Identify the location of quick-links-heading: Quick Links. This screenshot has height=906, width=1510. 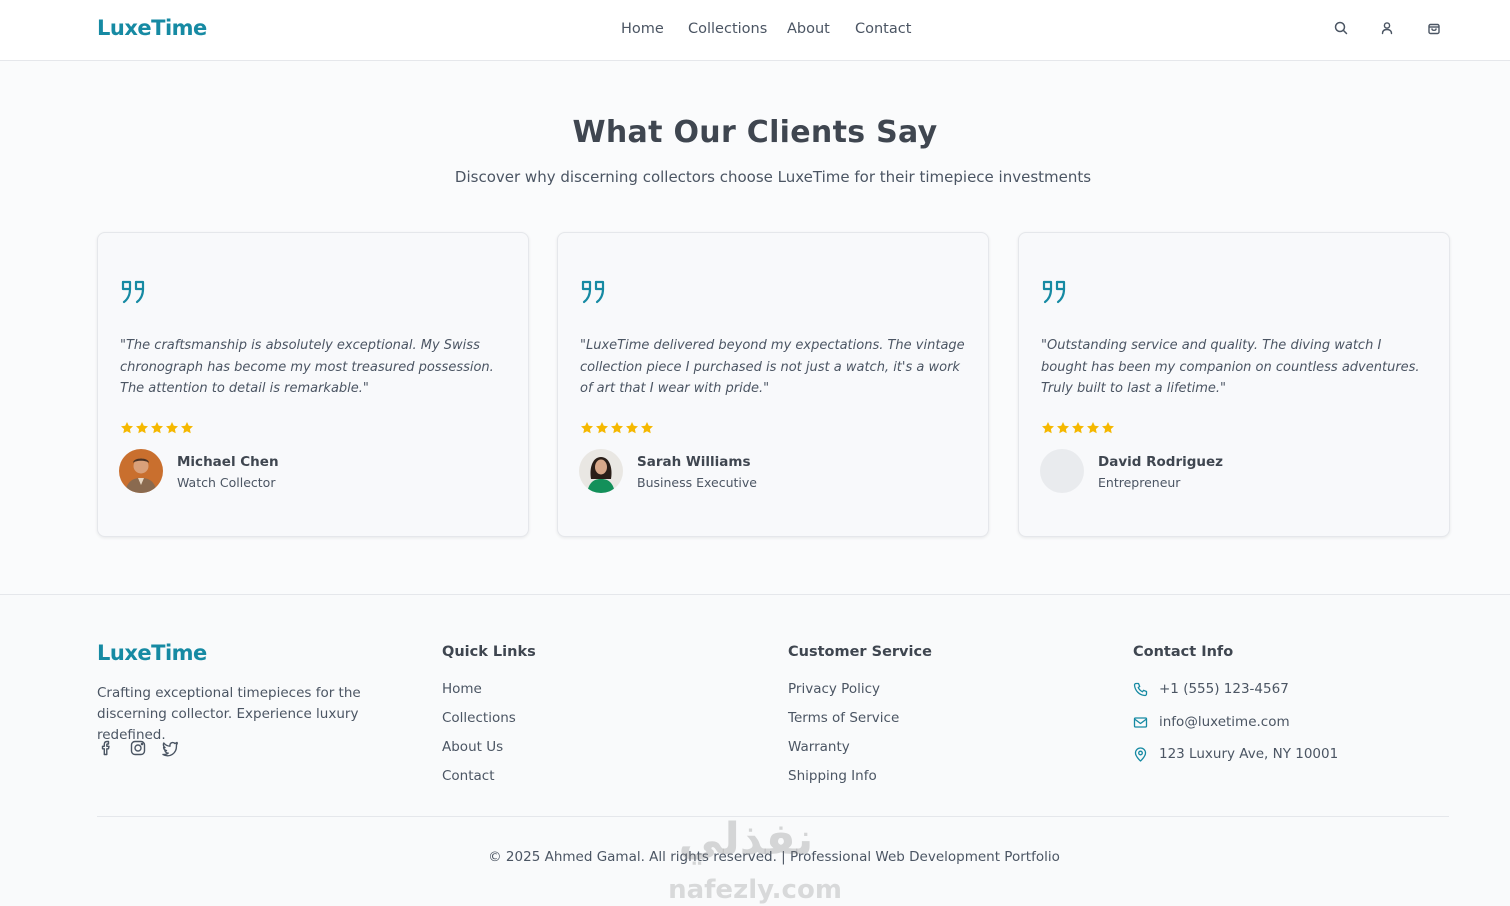
(489, 652).